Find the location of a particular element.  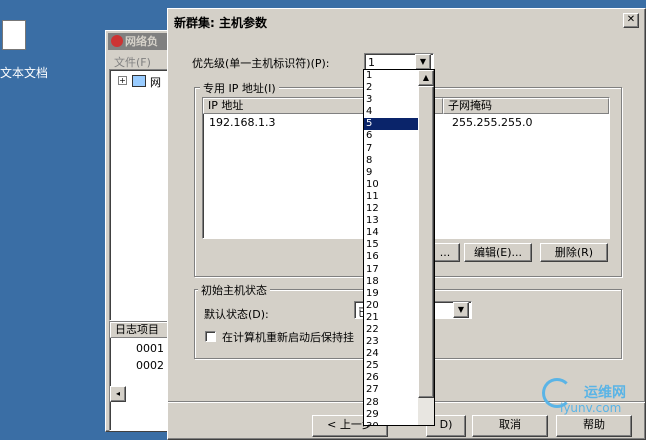

scroll-left-arrow: ◂ is located at coordinates (118, 394).